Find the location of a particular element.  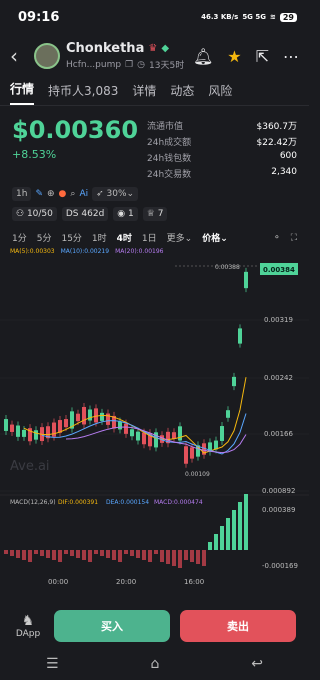

dif-label: DIF:0.000391 is located at coordinates (78, 502).